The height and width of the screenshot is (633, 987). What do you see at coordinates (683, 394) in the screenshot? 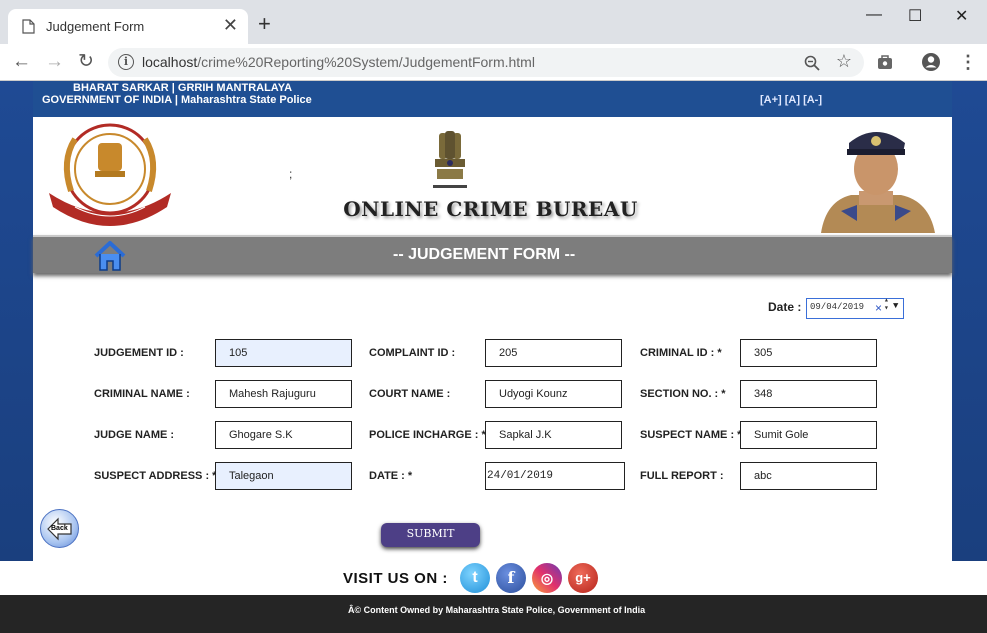
I see `section-no-label: SECTION NO. : *` at bounding box center [683, 394].